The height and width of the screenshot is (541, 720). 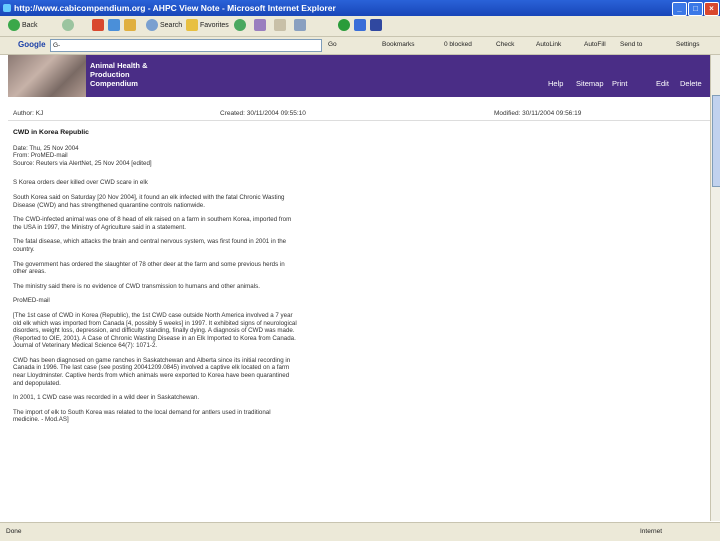 I want to click on refresh-button, so click(x=115, y=26).